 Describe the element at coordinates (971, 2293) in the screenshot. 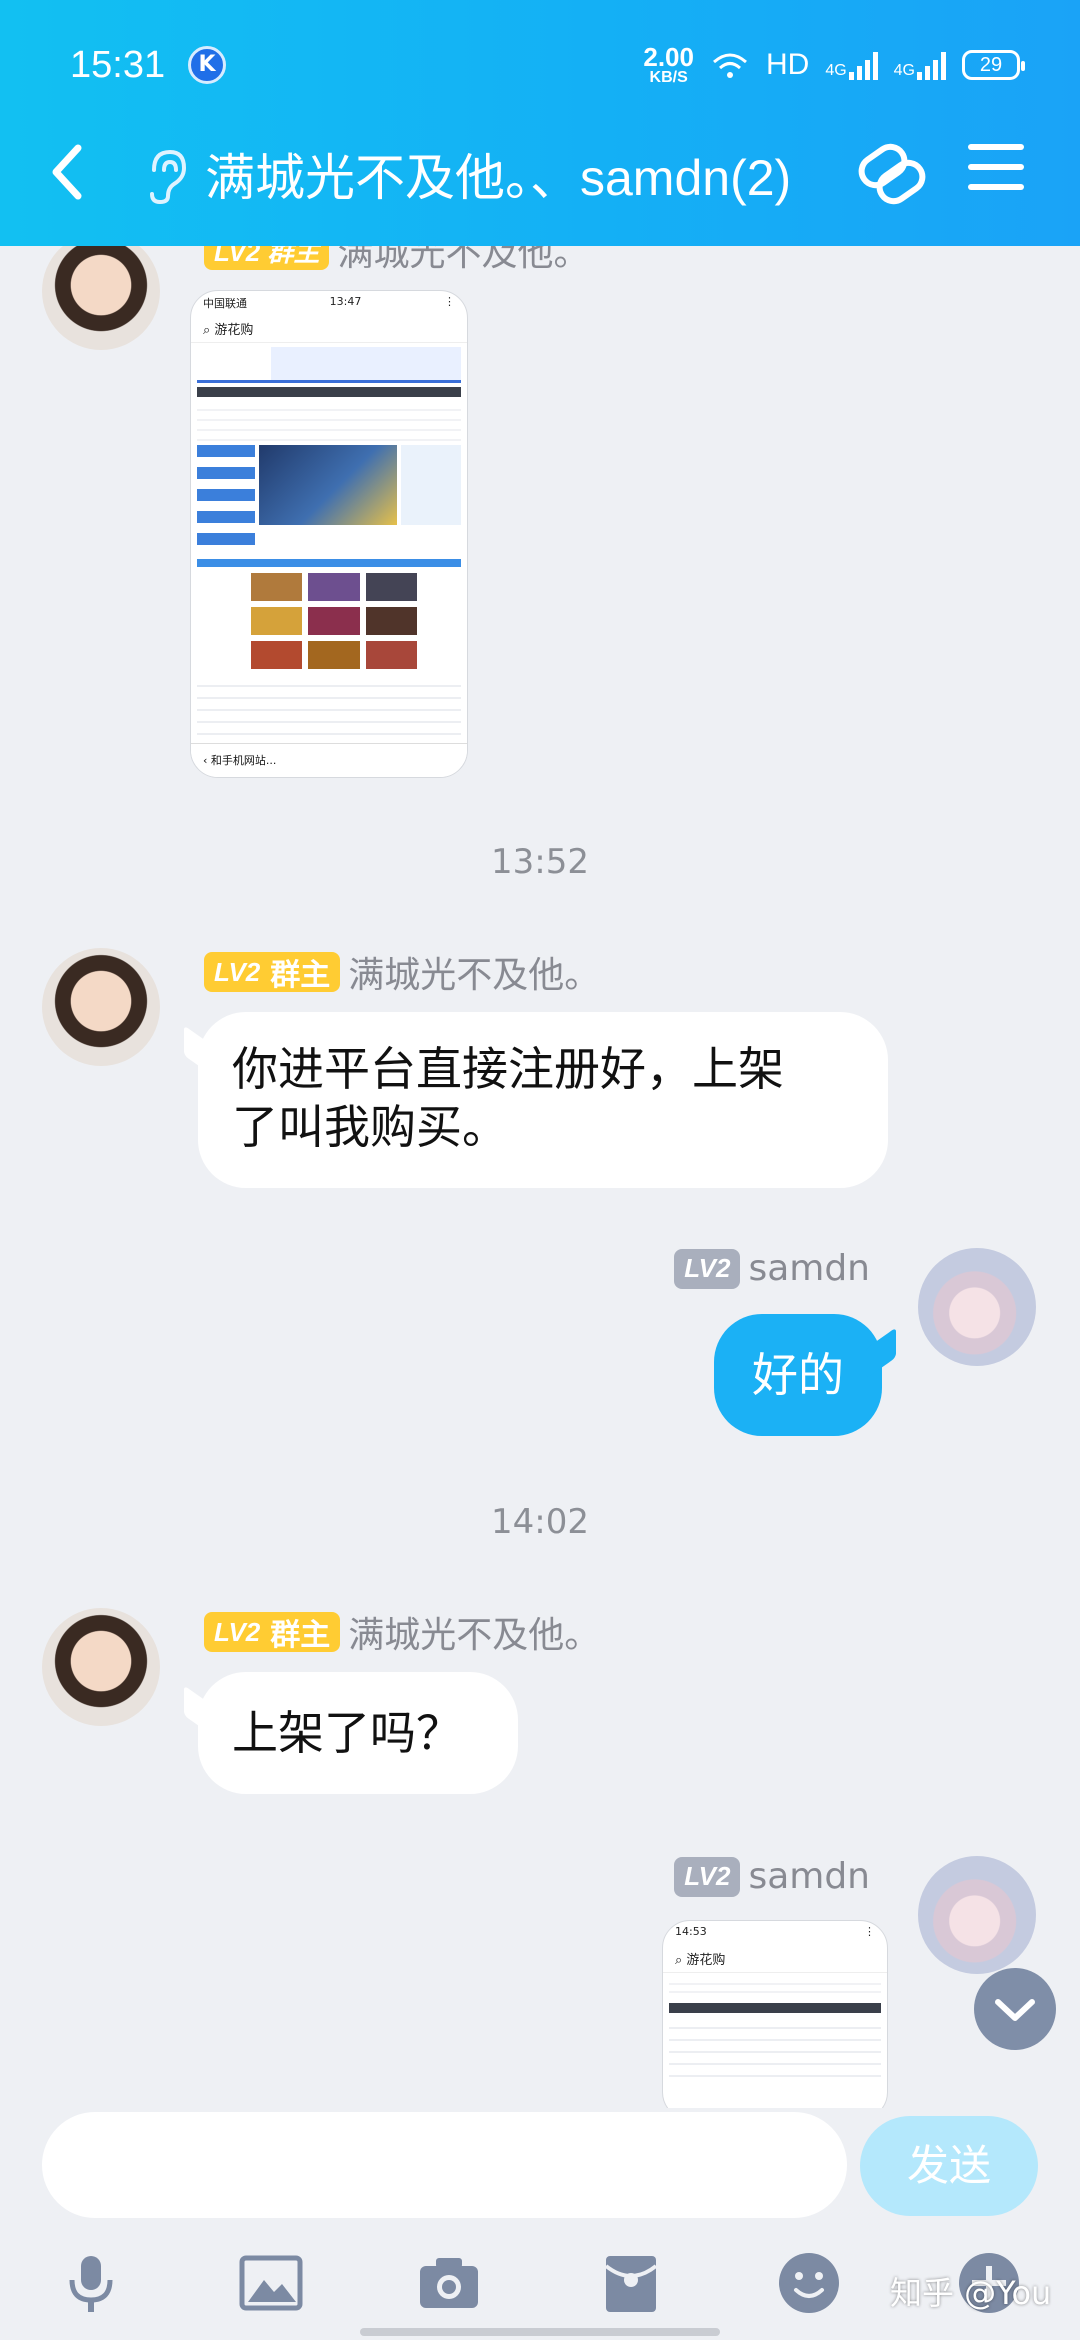

I see `watermark: 知乎 @You` at that location.